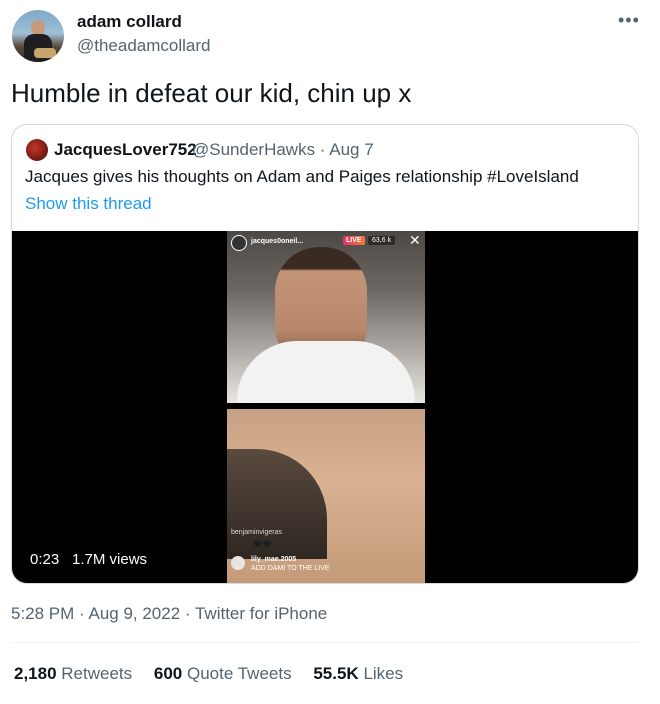 This screenshot has width=660, height=704. I want to click on live-comment-user: benjaminvigeras, so click(256, 532).